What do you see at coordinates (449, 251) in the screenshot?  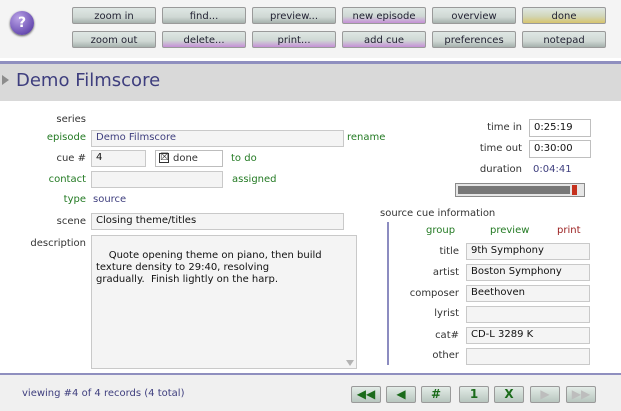 I see `source-title-label: title` at bounding box center [449, 251].